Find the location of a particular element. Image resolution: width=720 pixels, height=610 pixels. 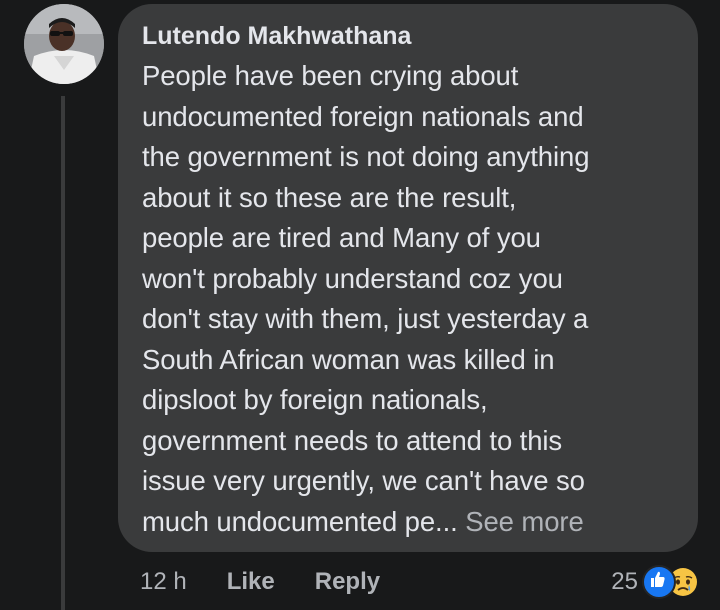

comment-timestamp: 12 h is located at coordinates (163, 582).